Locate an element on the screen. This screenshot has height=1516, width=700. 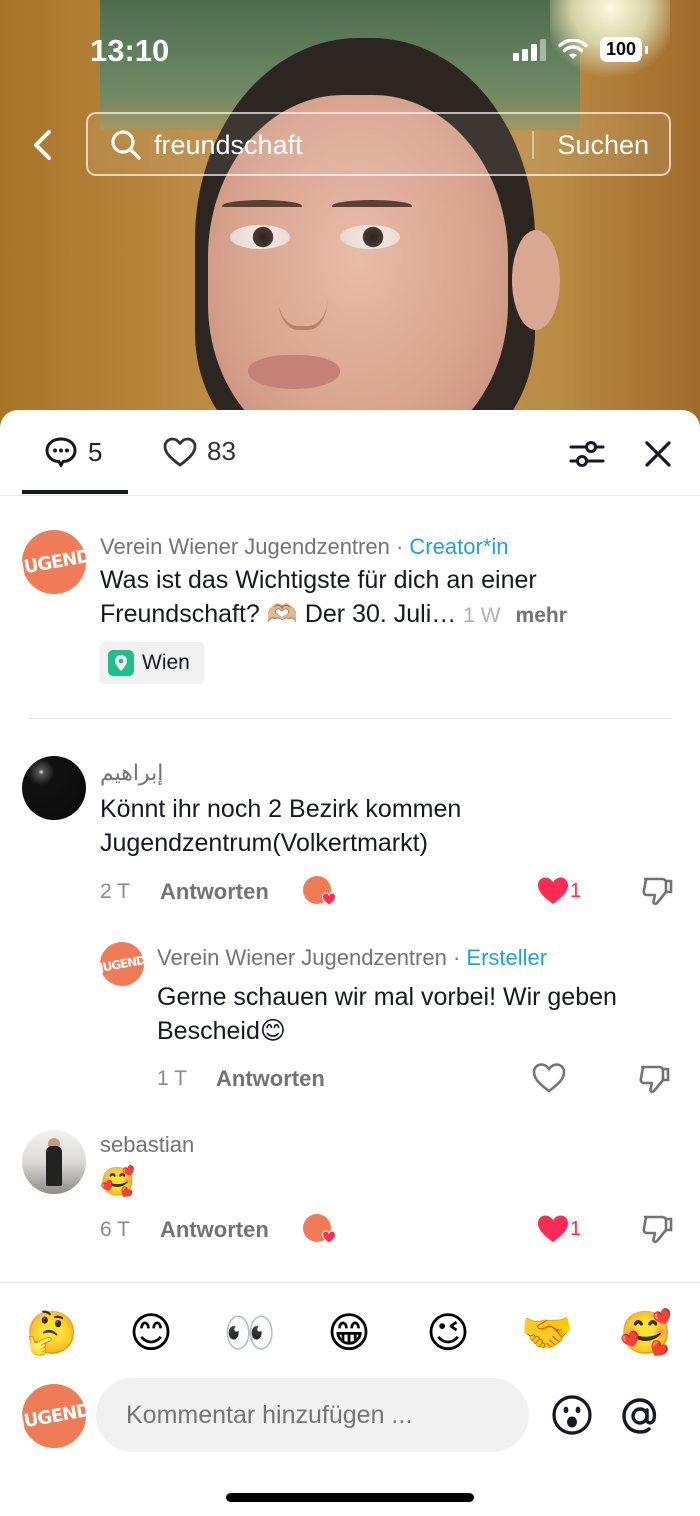
back-button is located at coordinates (42, 145).